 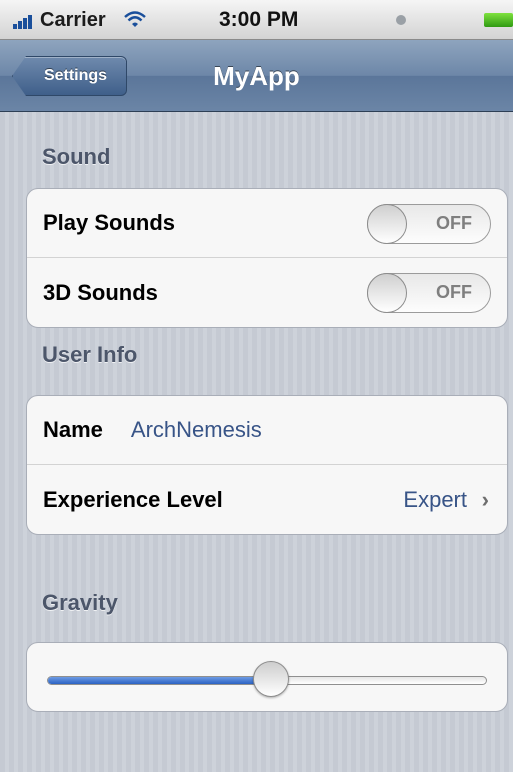 What do you see at coordinates (109, 222) in the screenshot?
I see `play-sounds-label: Play Sounds` at bounding box center [109, 222].